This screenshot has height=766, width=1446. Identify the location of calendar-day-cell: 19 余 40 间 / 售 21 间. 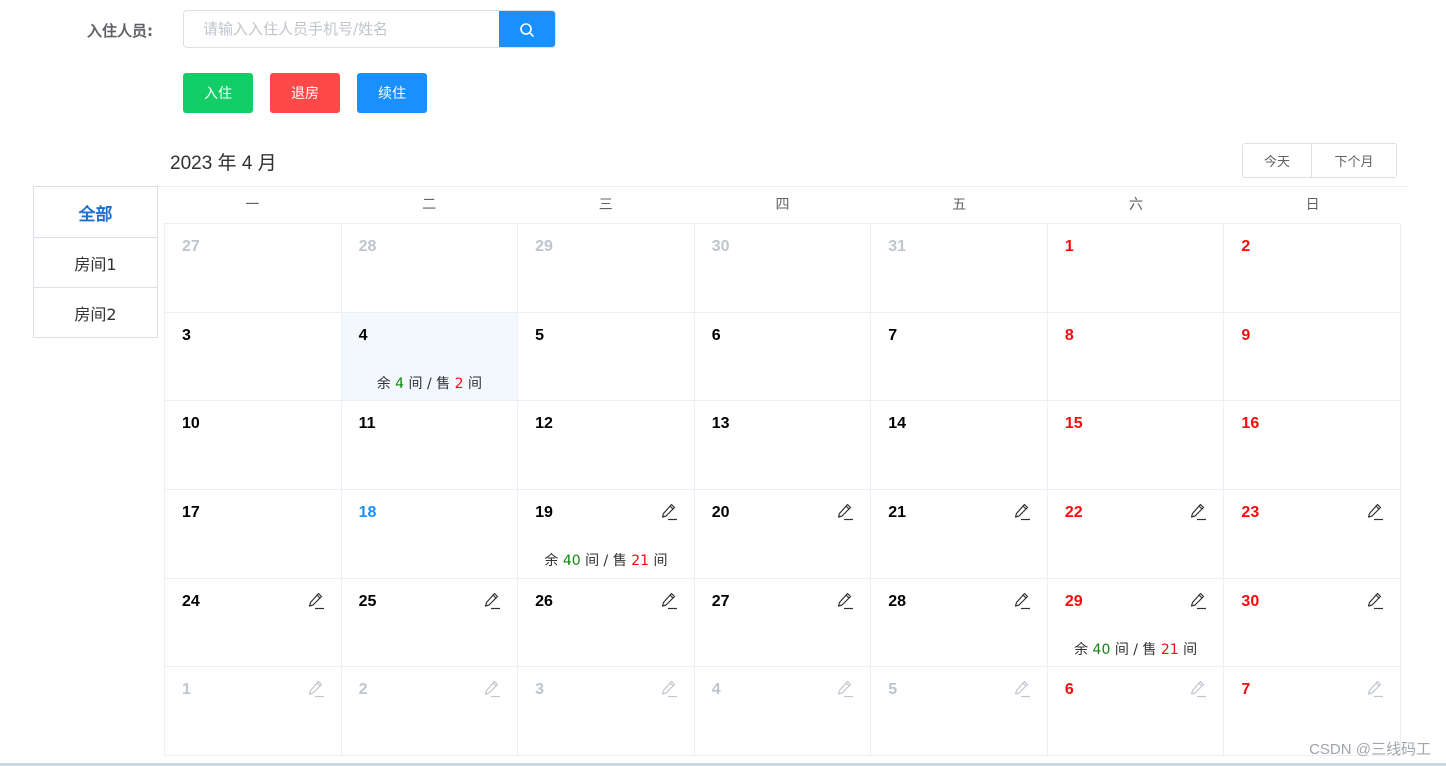
(606, 534).